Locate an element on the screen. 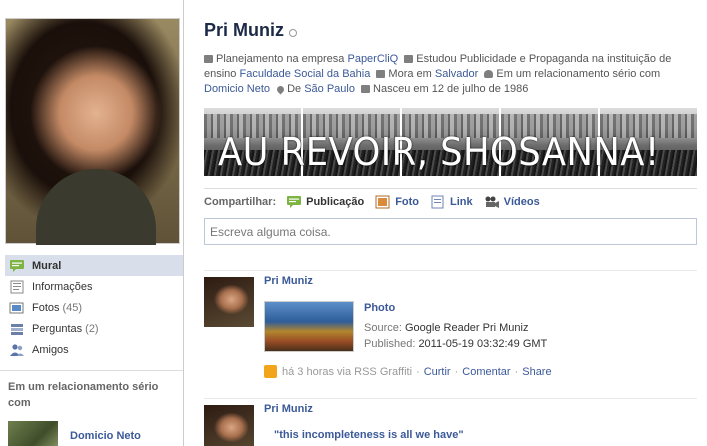  profile-header: Pri Muniz is located at coordinates (250, 30).